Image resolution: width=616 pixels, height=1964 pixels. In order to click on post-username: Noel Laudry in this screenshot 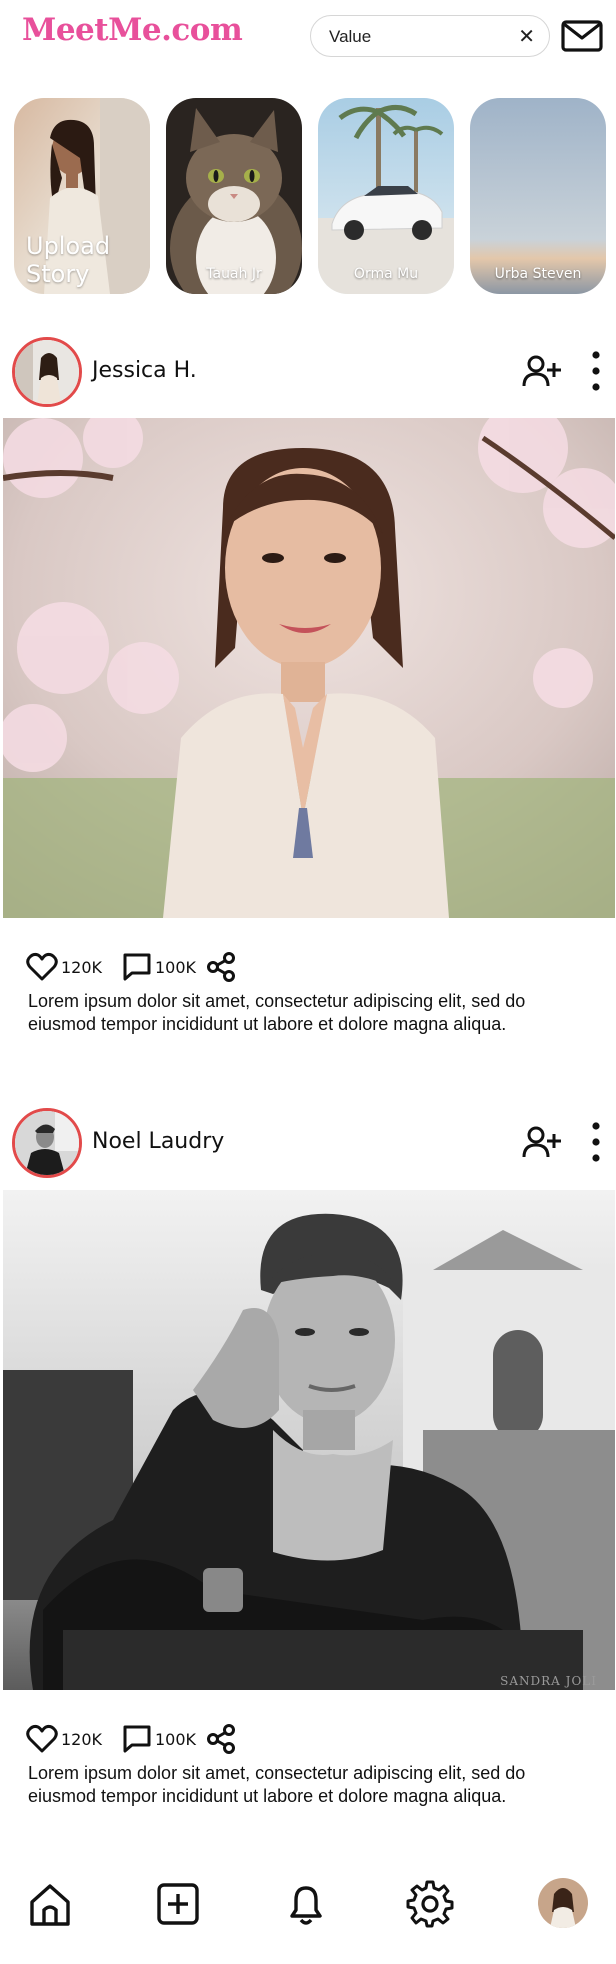, I will do `click(158, 1141)`.